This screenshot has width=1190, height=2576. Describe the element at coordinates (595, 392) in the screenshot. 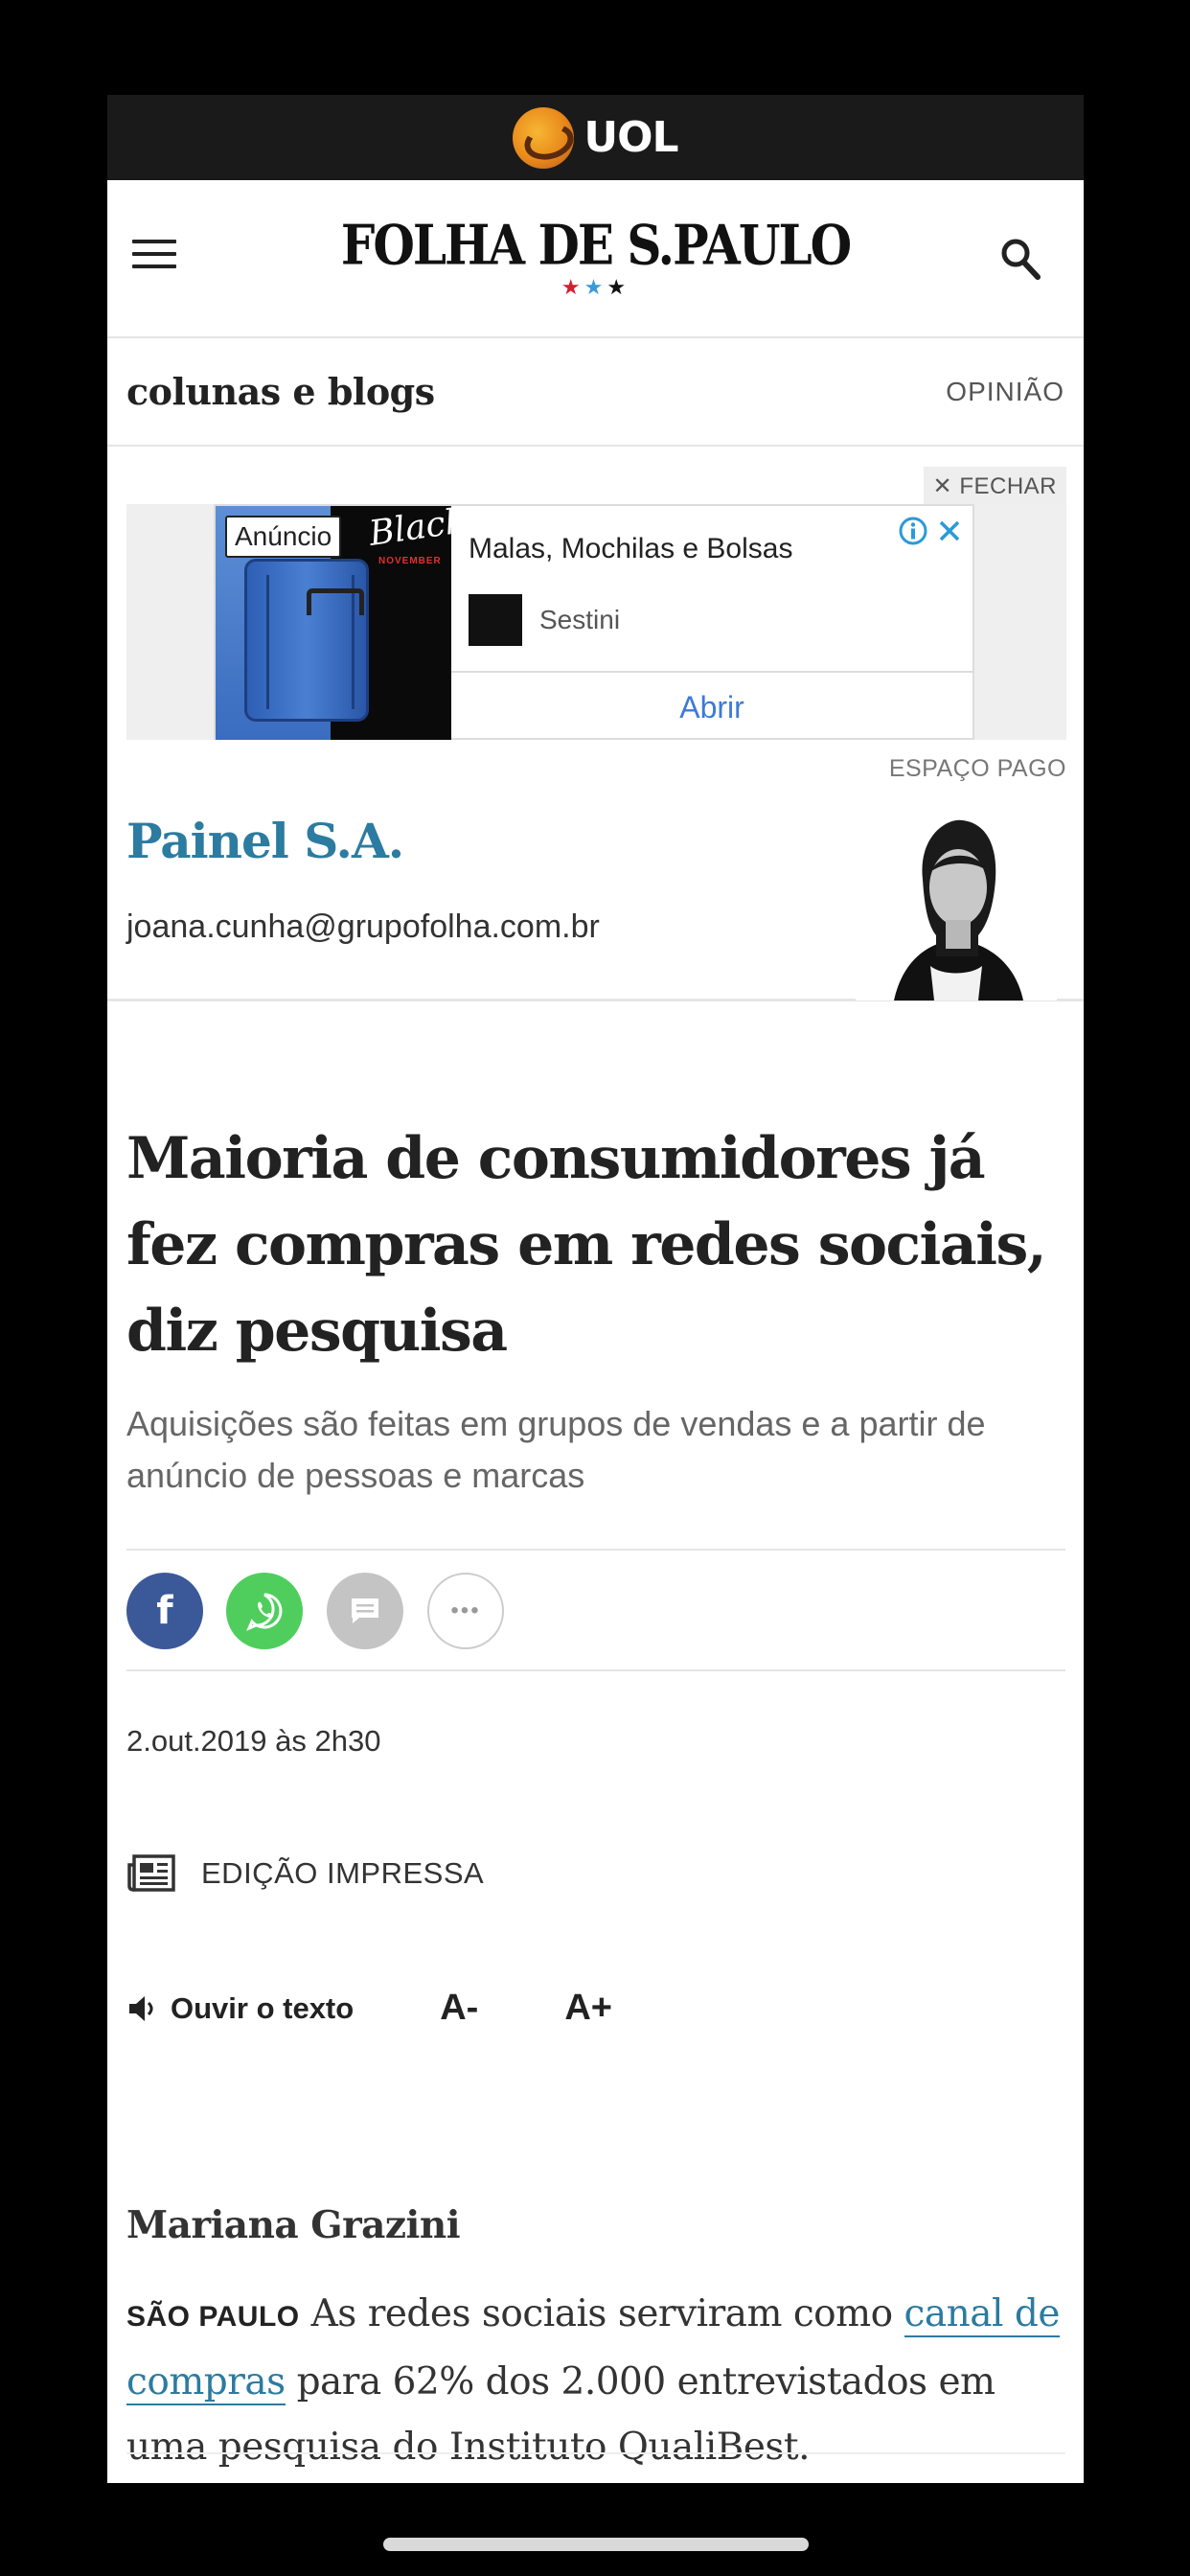

I see `section-bar: colunas e blogs OPINIÃO` at that location.